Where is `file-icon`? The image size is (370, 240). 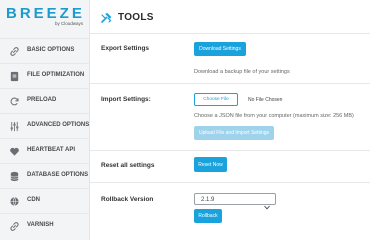 file-icon is located at coordinates (14, 76).